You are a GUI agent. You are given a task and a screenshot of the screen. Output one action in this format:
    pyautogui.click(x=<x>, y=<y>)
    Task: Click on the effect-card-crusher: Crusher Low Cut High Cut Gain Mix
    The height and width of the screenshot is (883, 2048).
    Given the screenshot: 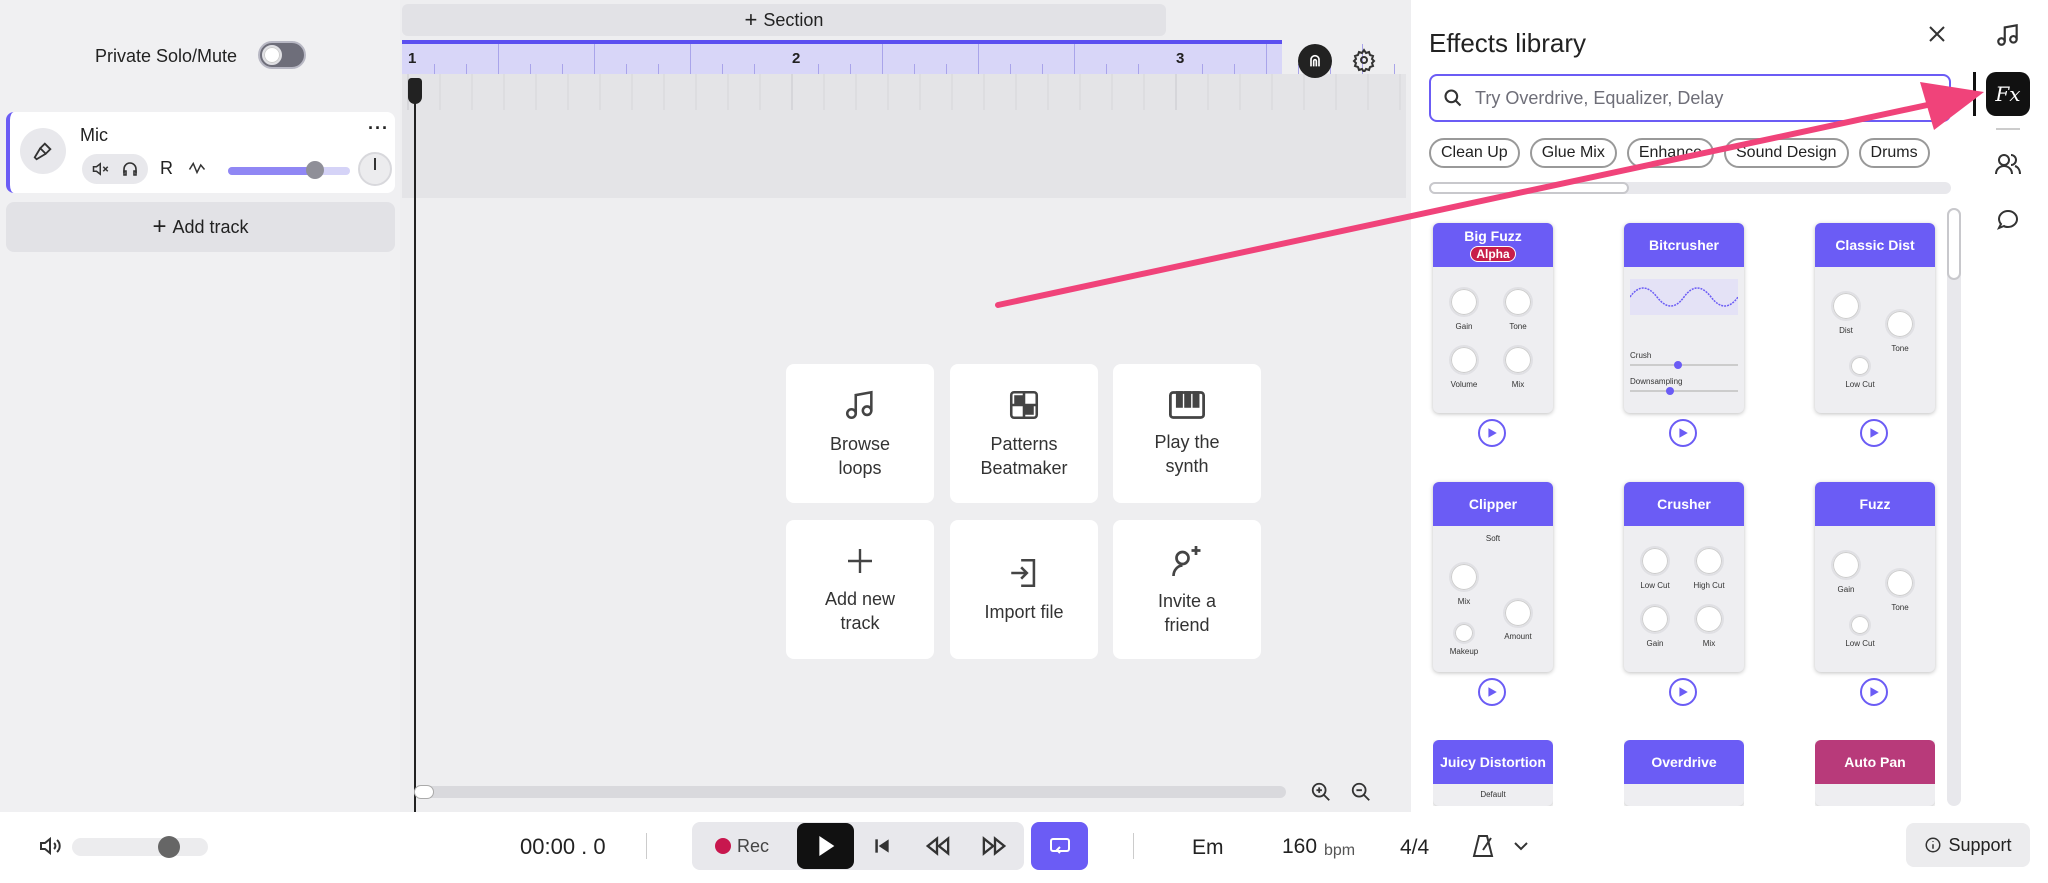 What is the action you would take?
    pyautogui.click(x=1684, y=577)
    